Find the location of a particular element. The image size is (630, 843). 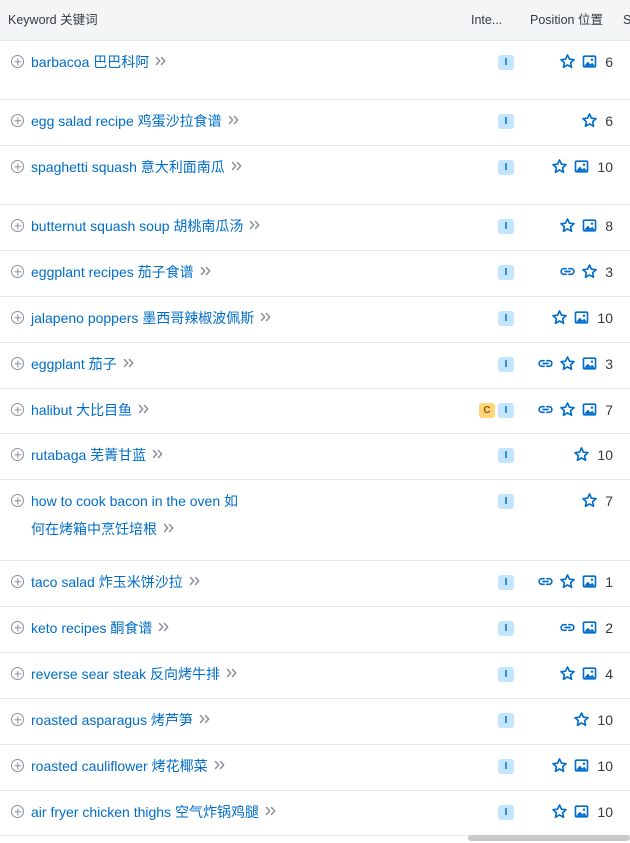

keyword-link: air fryer chicken thighs 空气炸锅鸡腿 is located at coordinates (145, 812).